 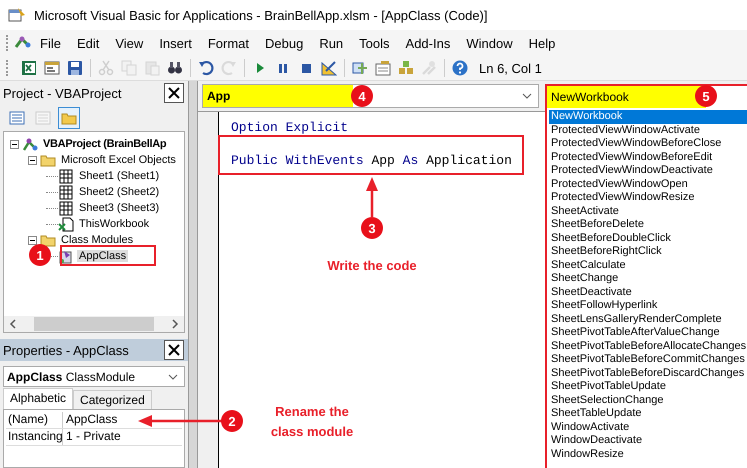 I want to click on arrow, so click(x=372, y=197).